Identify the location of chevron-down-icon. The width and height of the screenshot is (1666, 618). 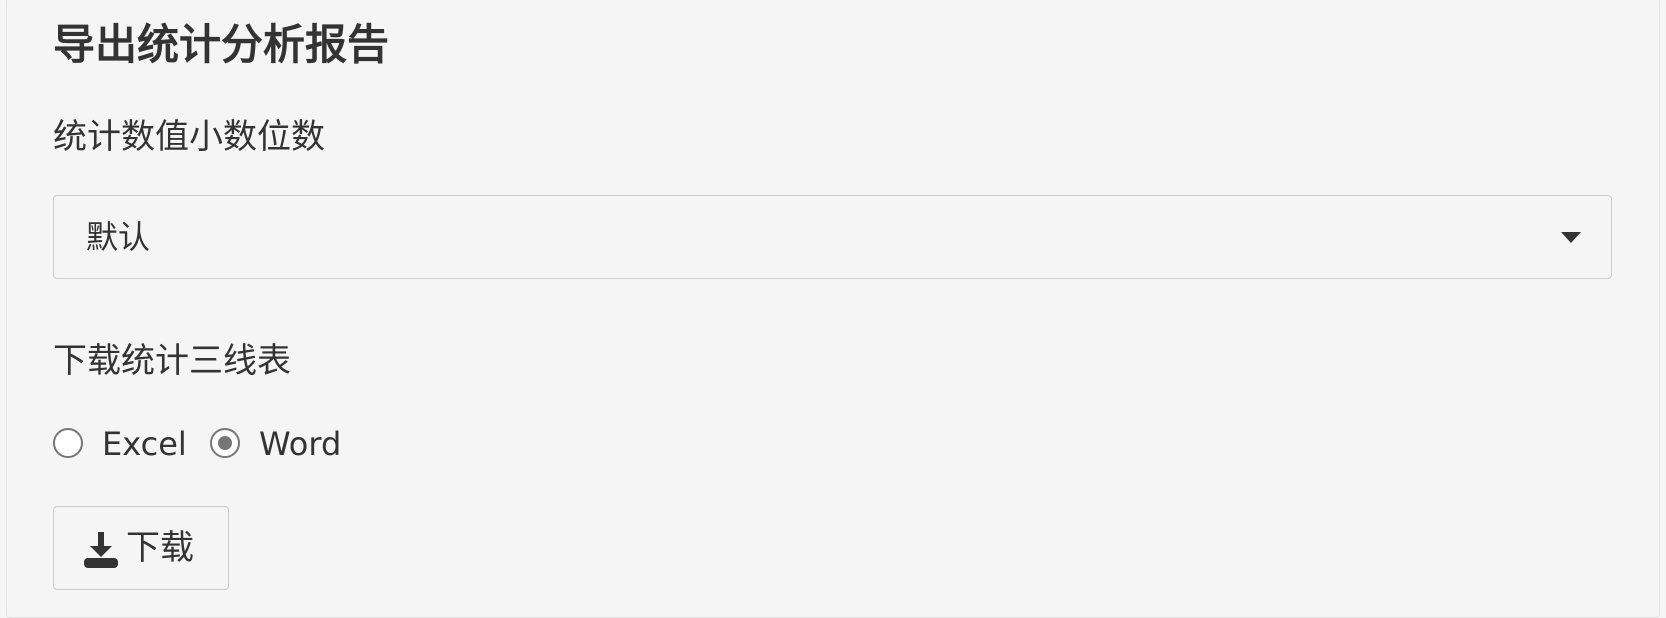
(1571, 237).